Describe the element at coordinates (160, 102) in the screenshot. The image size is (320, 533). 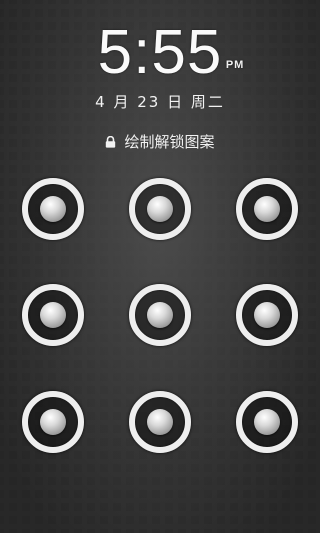
I see `clock-date: 4 月 23 日 周二` at that location.